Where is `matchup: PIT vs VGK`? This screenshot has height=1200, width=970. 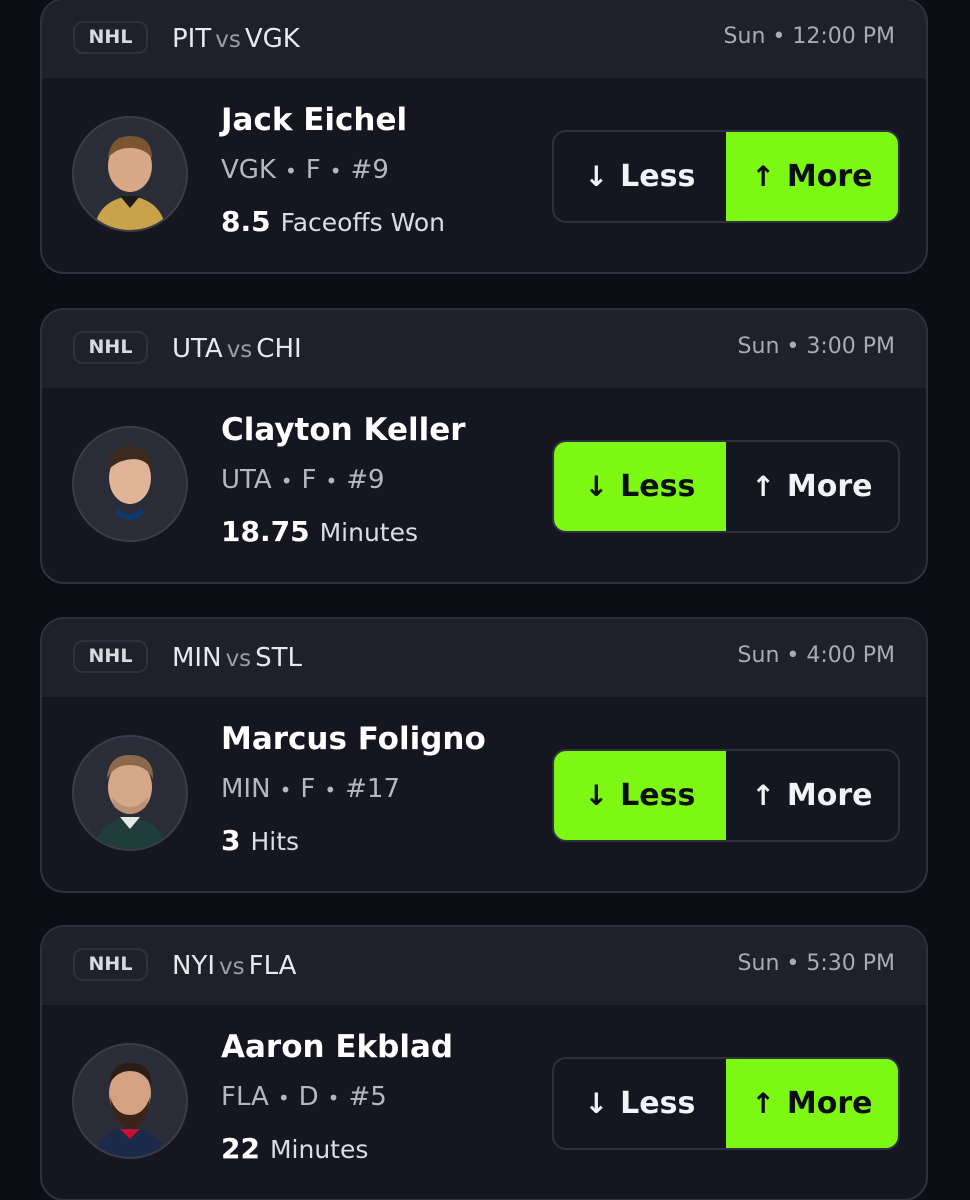 matchup: PIT vs VGK is located at coordinates (236, 39).